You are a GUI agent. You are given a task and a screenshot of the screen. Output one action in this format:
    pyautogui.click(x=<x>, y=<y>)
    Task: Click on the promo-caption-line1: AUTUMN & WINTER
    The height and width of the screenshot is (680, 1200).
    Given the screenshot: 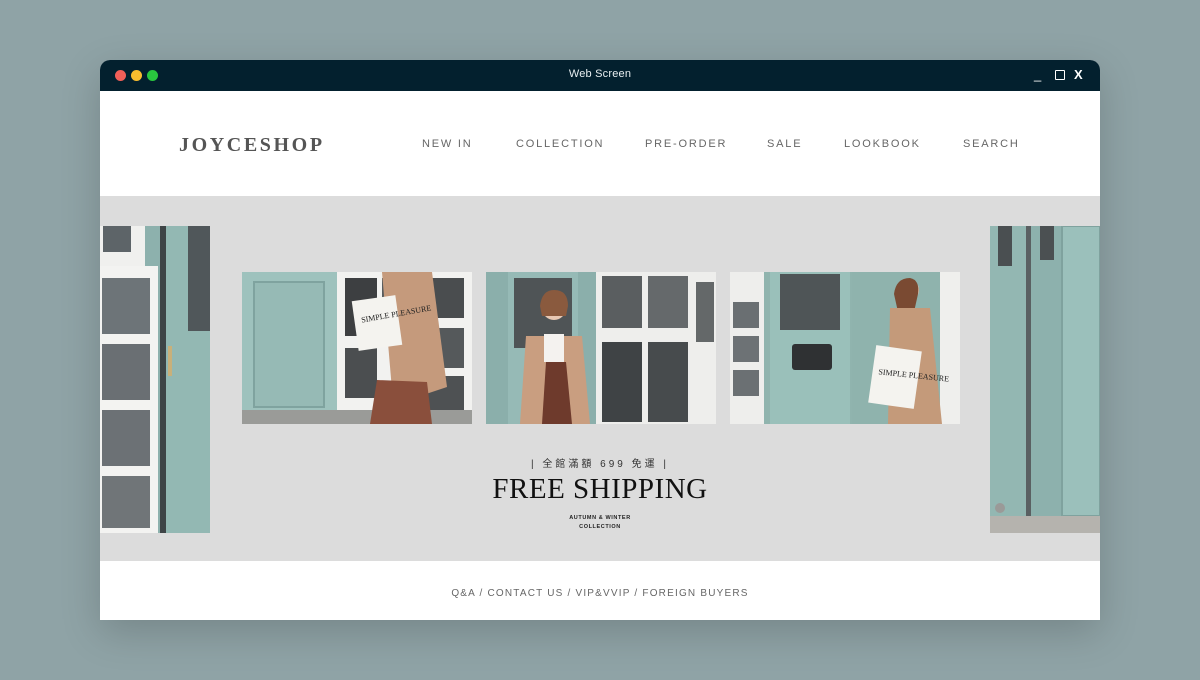 What is the action you would take?
    pyautogui.click(x=600, y=518)
    